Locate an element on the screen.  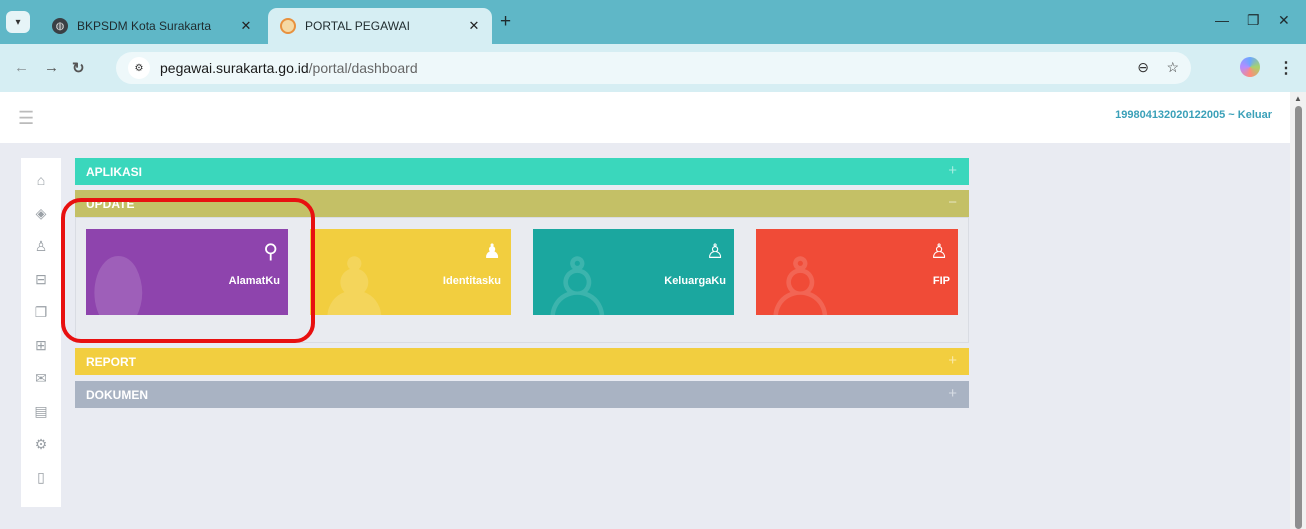
hamburger-menu-icon: ☰ is located at coordinates (26, 118).